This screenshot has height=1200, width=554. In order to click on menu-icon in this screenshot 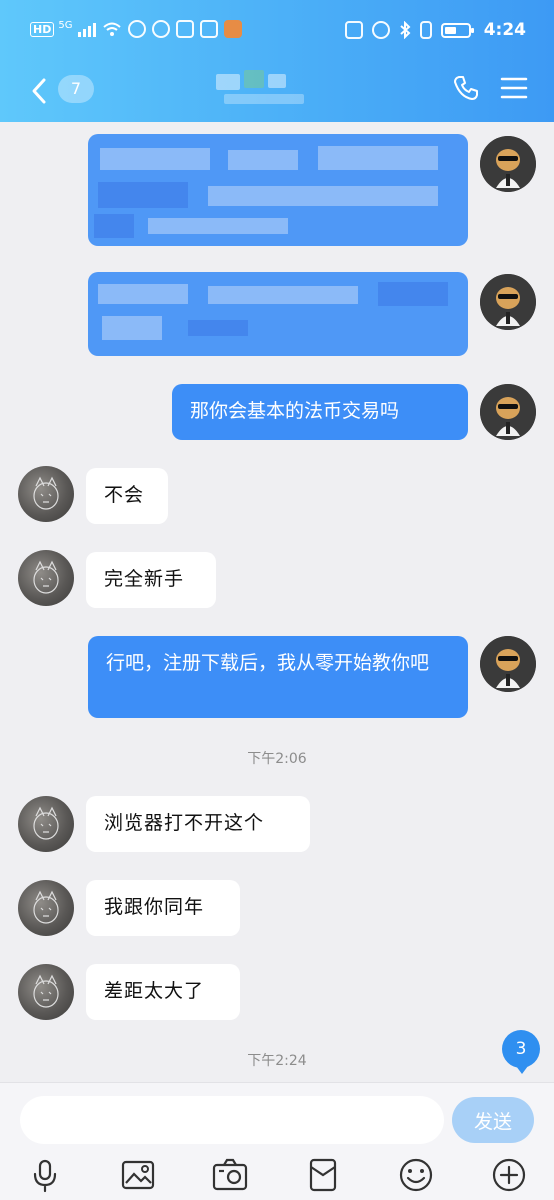, I will do `click(514, 88)`.